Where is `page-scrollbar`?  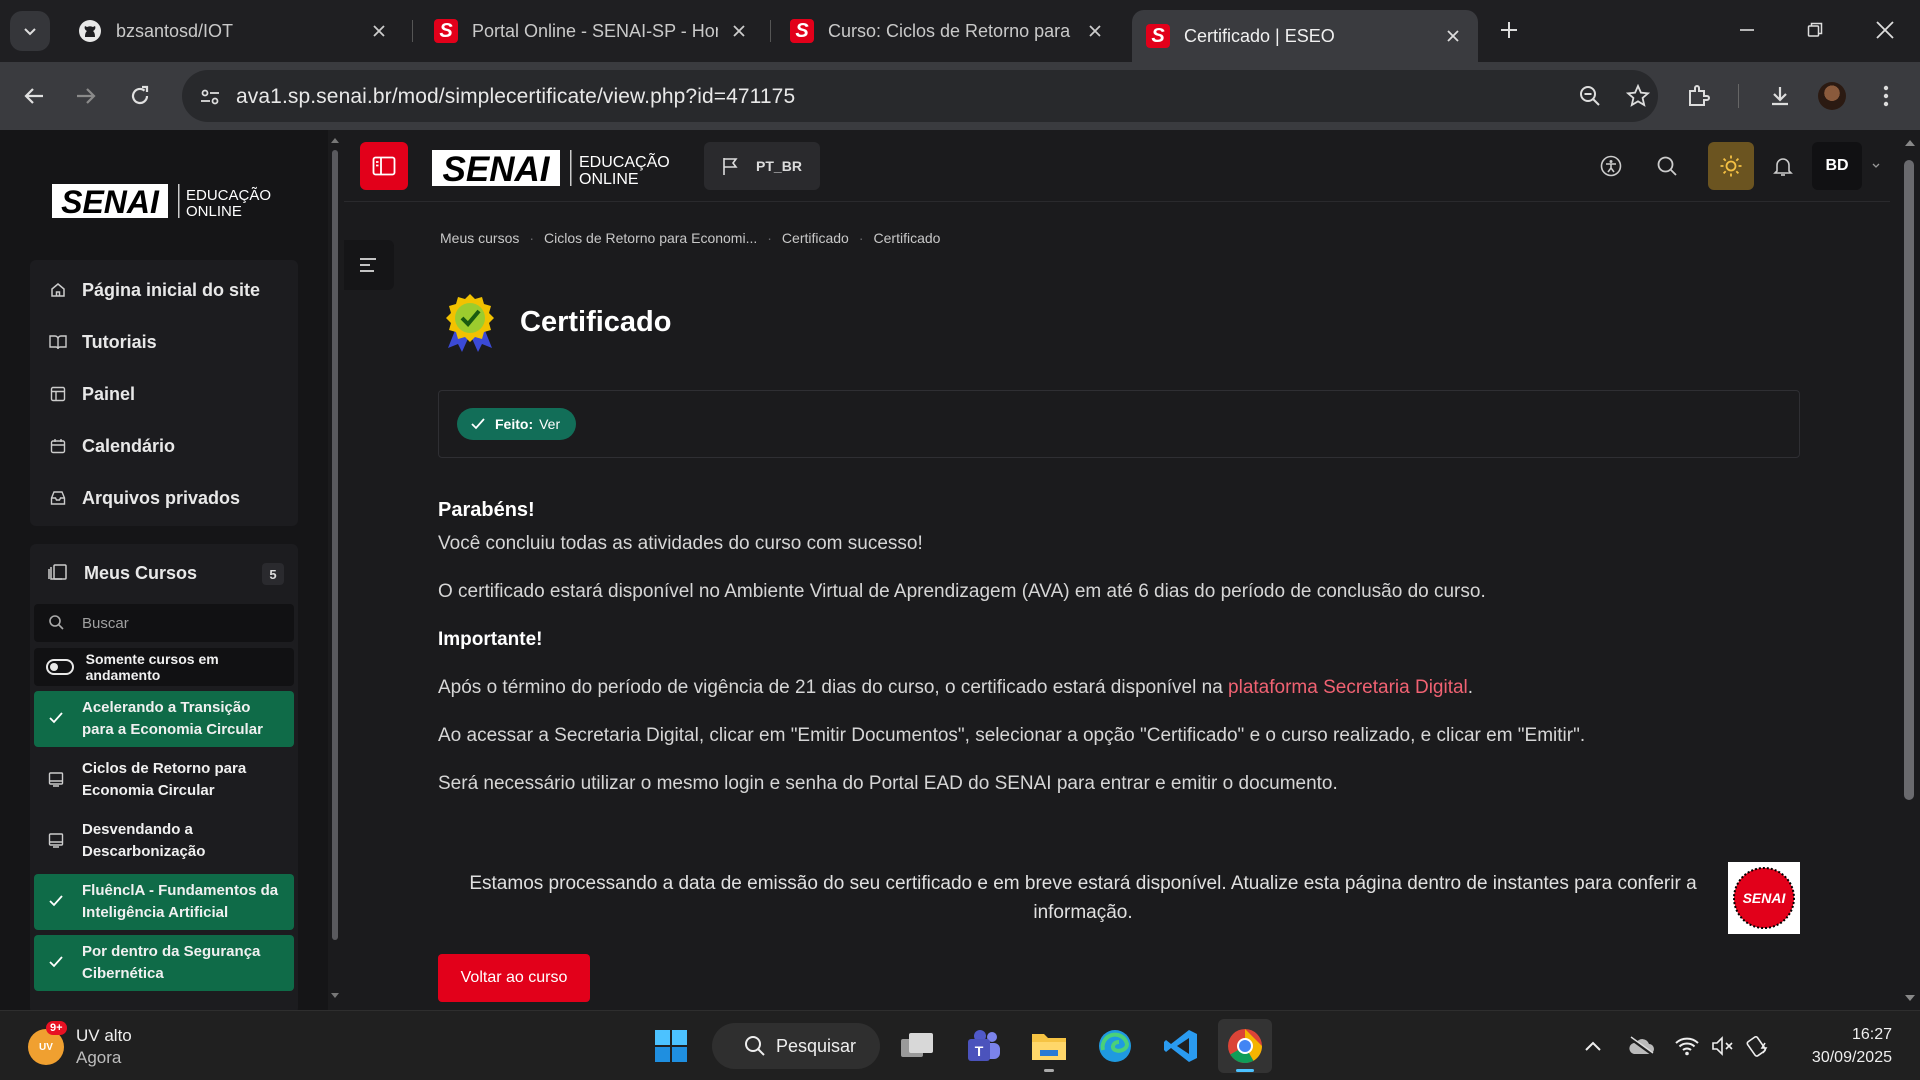 page-scrollbar is located at coordinates (1910, 570).